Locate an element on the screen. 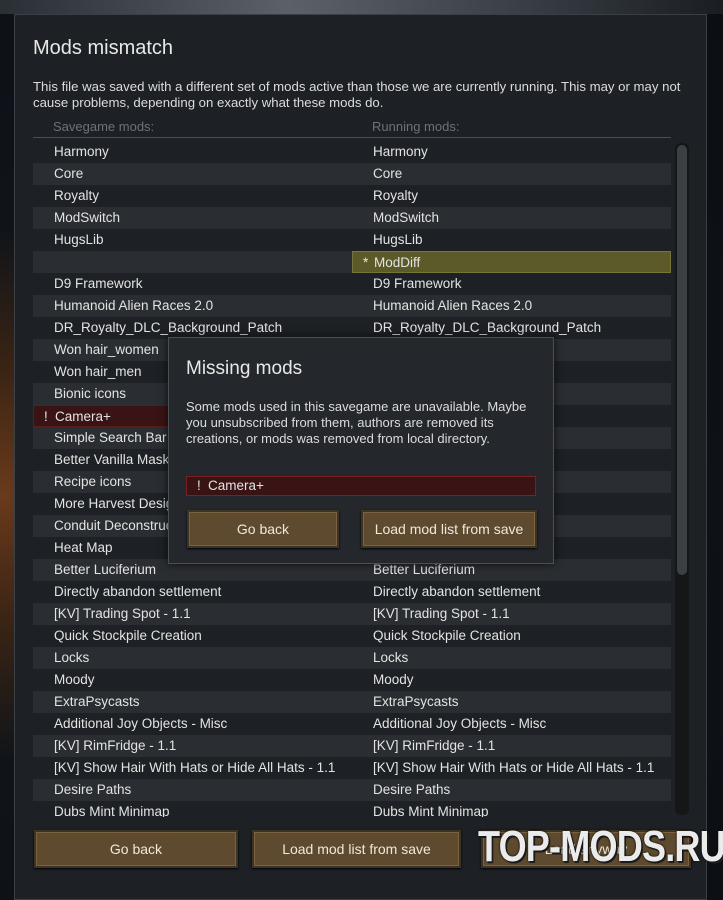  missing-mark: ! is located at coordinates (199, 485).